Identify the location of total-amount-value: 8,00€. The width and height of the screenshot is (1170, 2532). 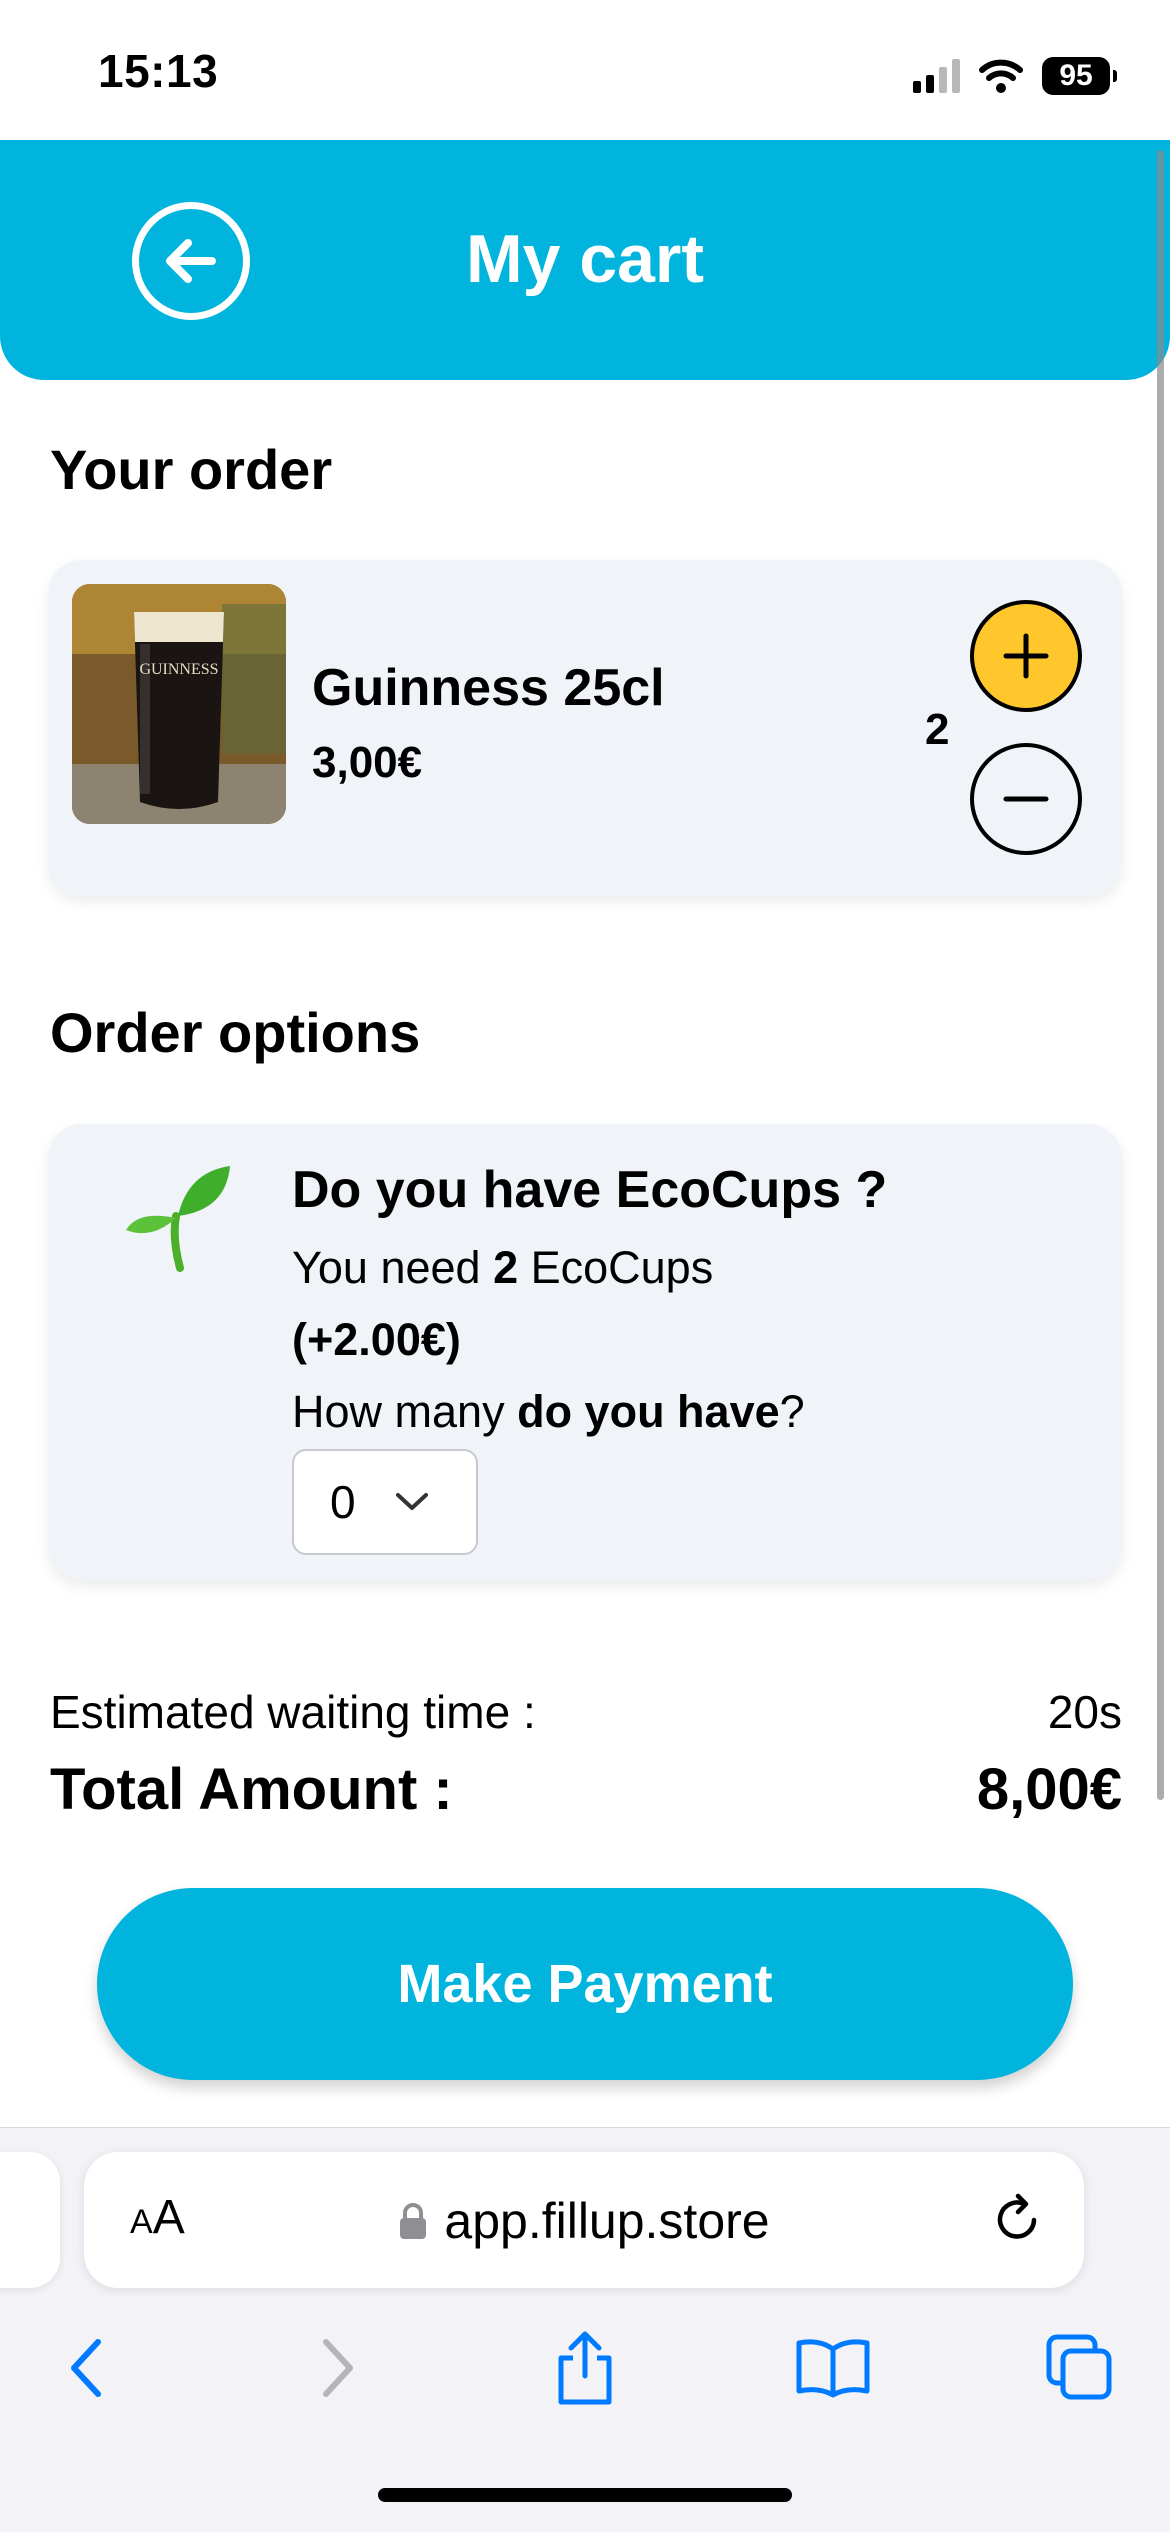
(1049, 1789).